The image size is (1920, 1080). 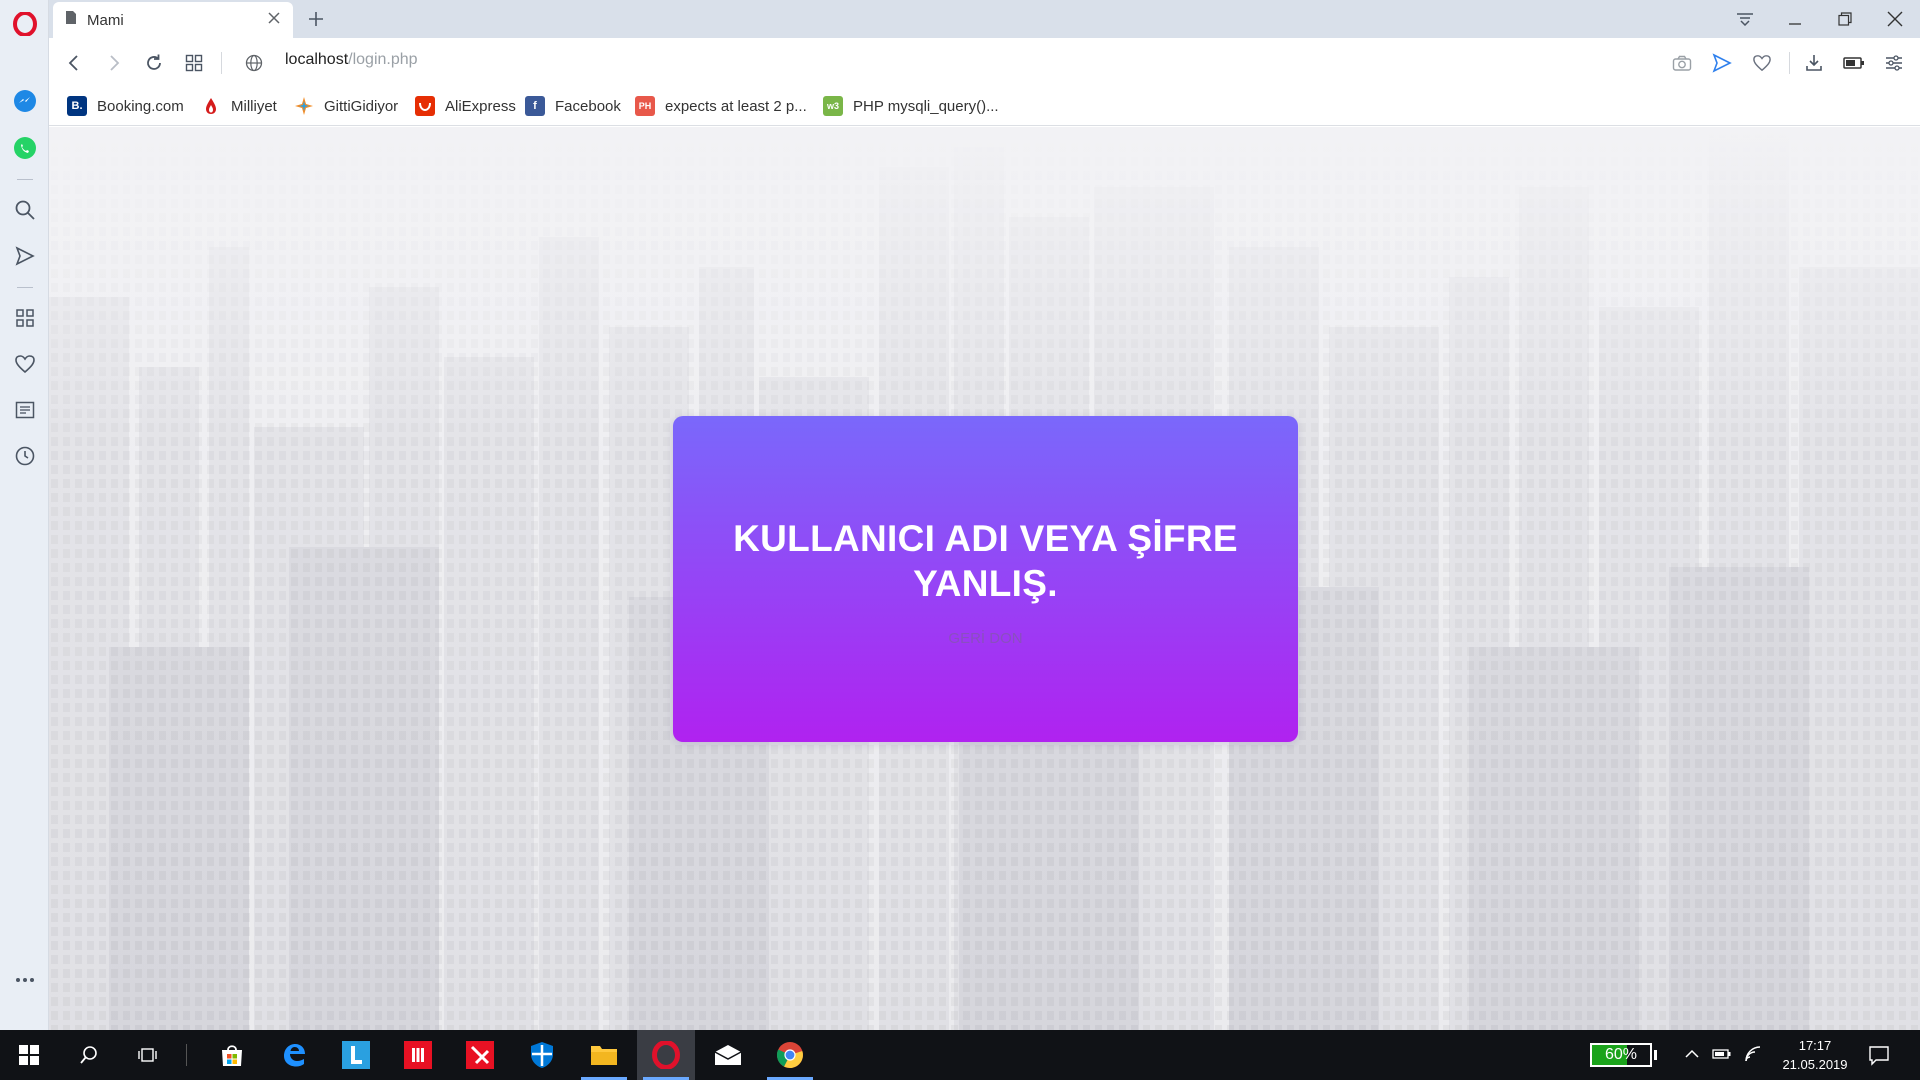 What do you see at coordinates (254, 106) in the screenshot?
I see `bookmark-label: Milliyet` at bounding box center [254, 106].